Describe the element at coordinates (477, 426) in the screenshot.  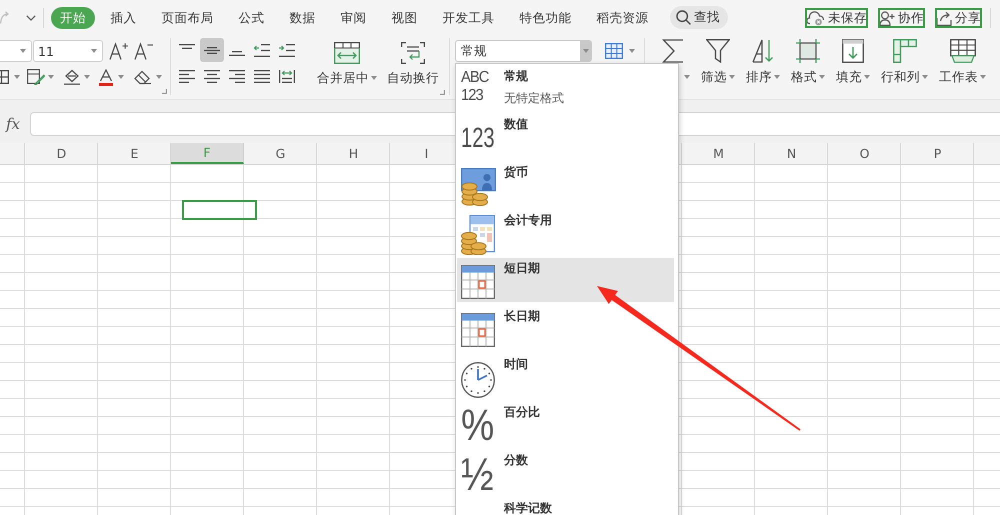
I see `percent-icon: %` at that location.